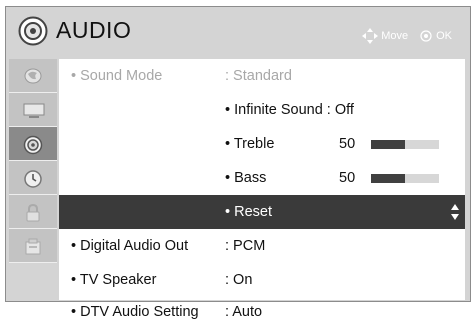 Image resolution: width=475 pixels, height=329 pixels. Describe the element at coordinates (347, 178) in the screenshot. I see `bass-value: 50` at that location.